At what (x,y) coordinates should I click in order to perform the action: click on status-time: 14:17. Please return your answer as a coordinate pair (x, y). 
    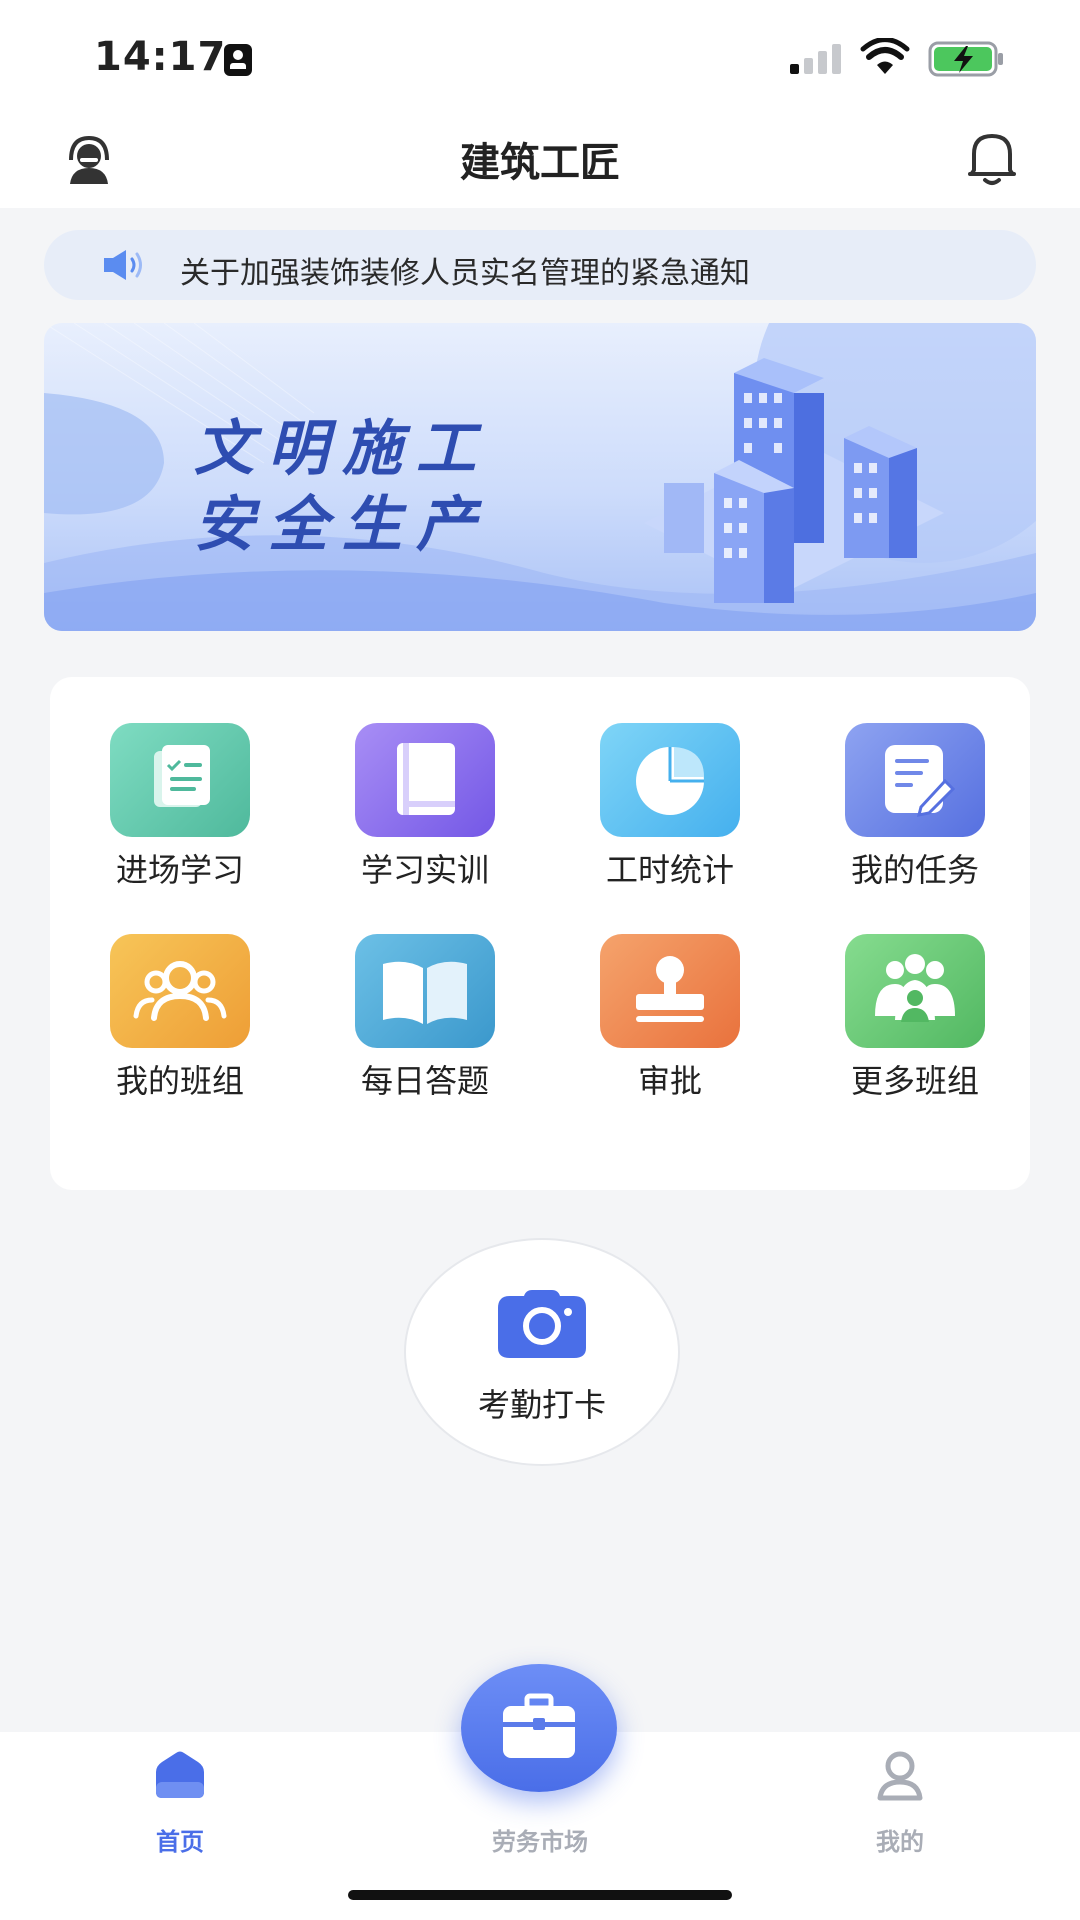
    Looking at the image, I should click on (160, 57).